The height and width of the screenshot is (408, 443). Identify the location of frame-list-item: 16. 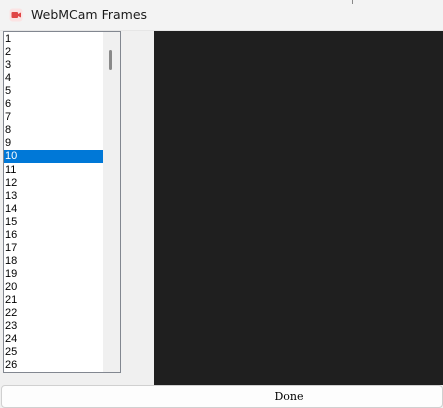
(53, 235).